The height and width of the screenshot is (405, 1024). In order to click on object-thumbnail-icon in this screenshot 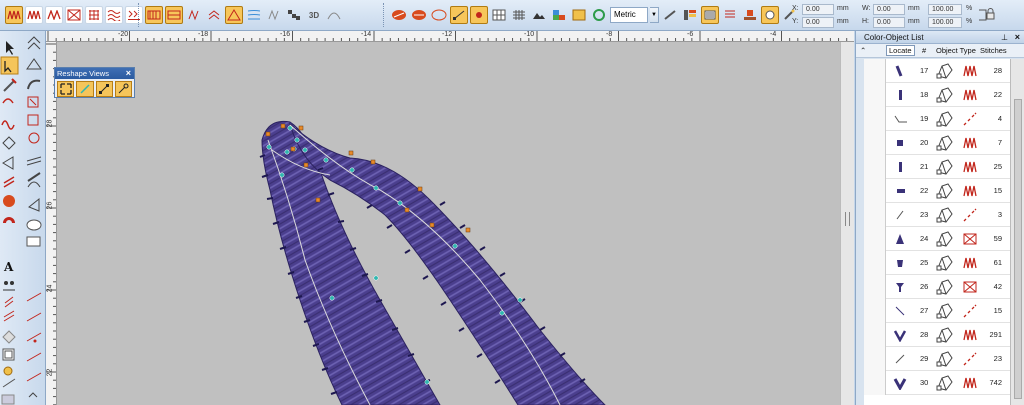, I will do `click(900, 95)`.